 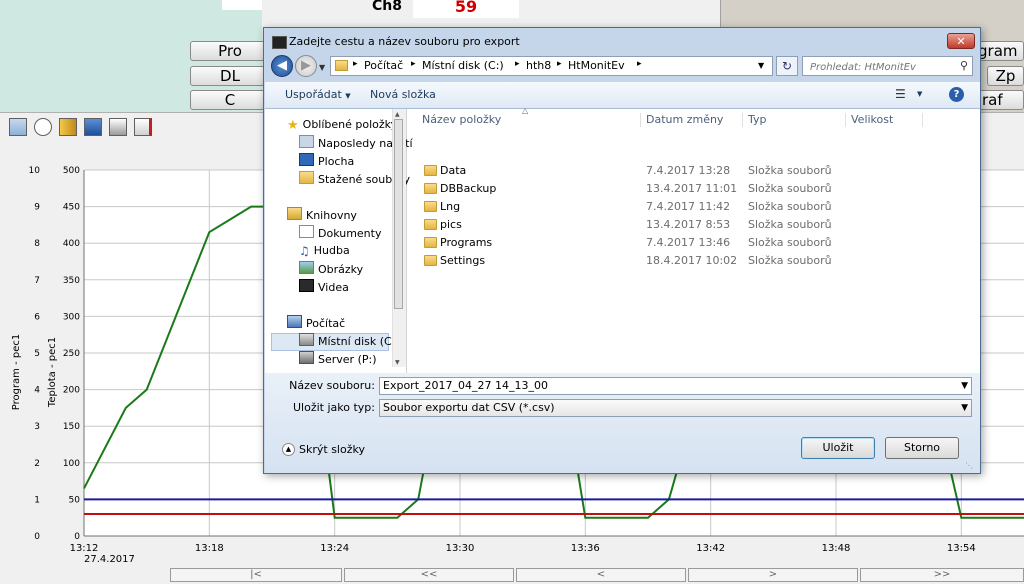 I want to click on filename-field: Export_2017_04_27 14_13_00 ▼, so click(x=675, y=386).